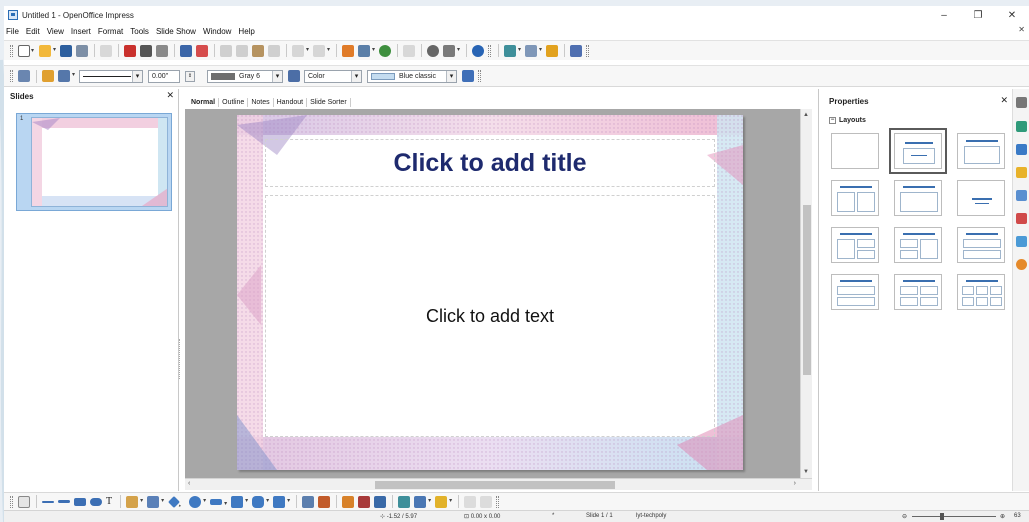 This screenshot has height=522, width=1029. Describe the element at coordinates (443, 501) in the screenshot. I see `arrange-icon` at that location.